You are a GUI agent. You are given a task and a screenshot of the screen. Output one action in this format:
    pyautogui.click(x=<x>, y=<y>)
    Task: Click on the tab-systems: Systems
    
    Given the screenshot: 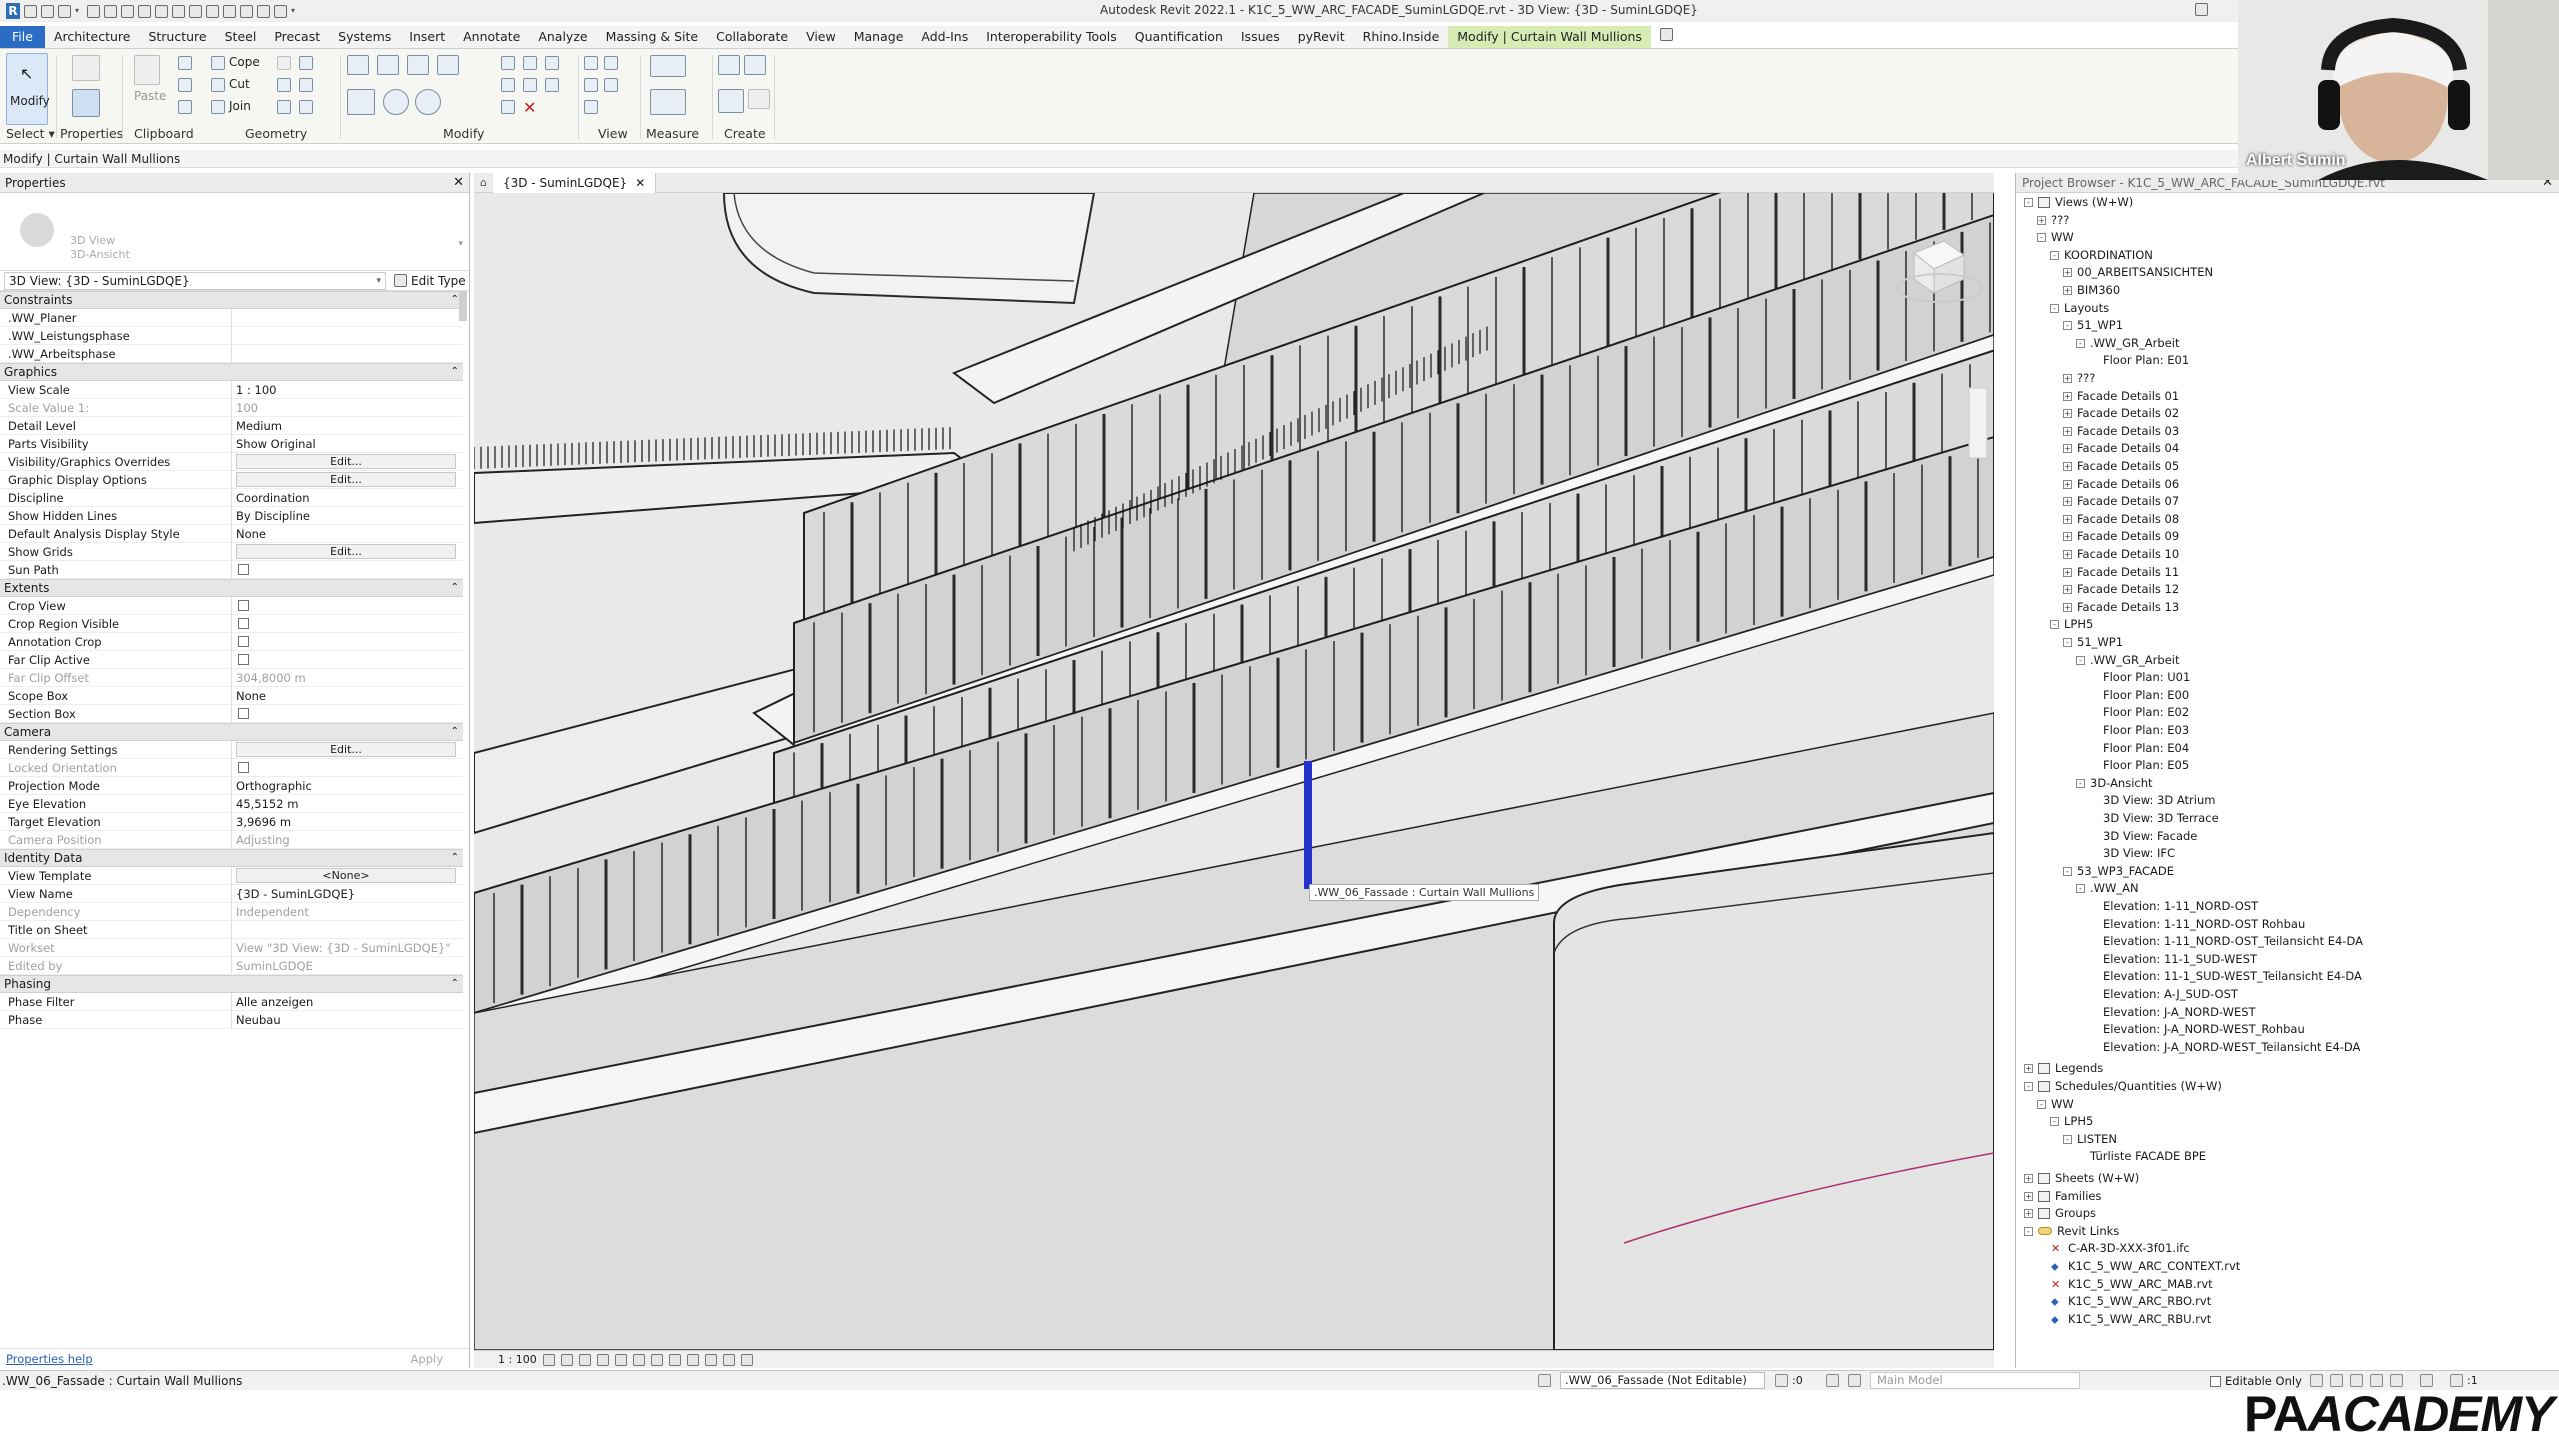 What is the action you would take?
    pyautogui.click(x=364, y=37)
    